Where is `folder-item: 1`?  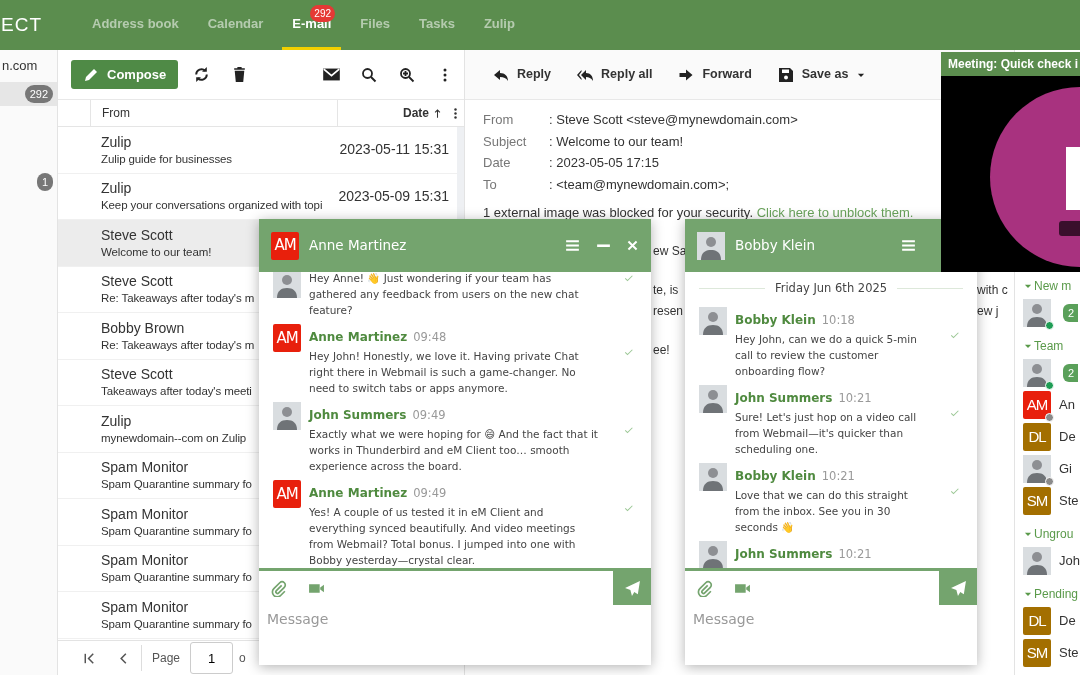
folder-item: 1 is located at coordinates (28, 182).